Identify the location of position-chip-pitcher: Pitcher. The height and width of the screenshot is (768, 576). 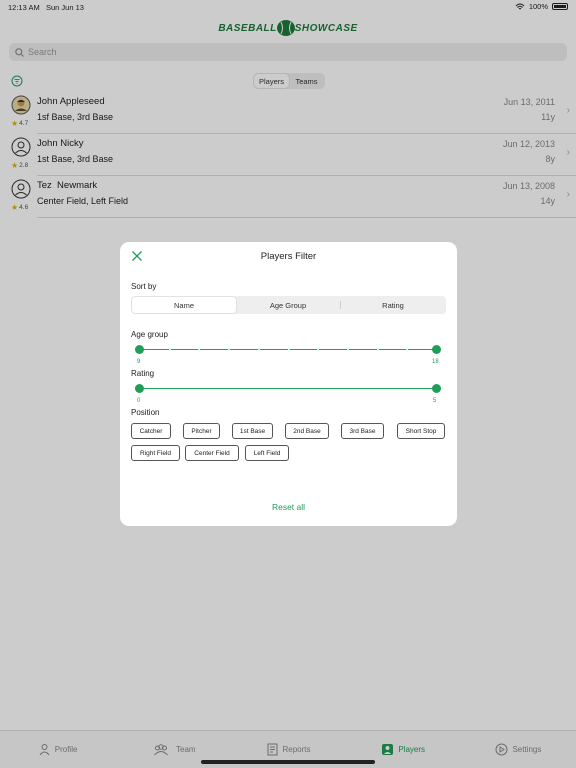
(201, 431).